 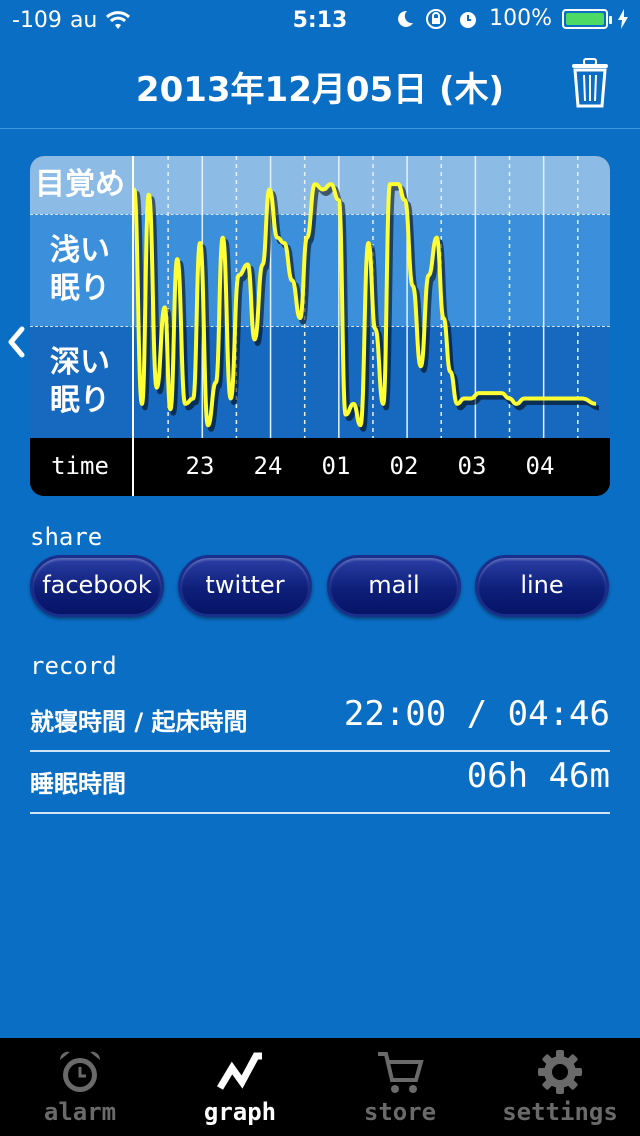 What do you see at coordinates (538, 776) in the screenshot?
I see `record-value-duration: 06h 46m` at bounding box center [538, 776].